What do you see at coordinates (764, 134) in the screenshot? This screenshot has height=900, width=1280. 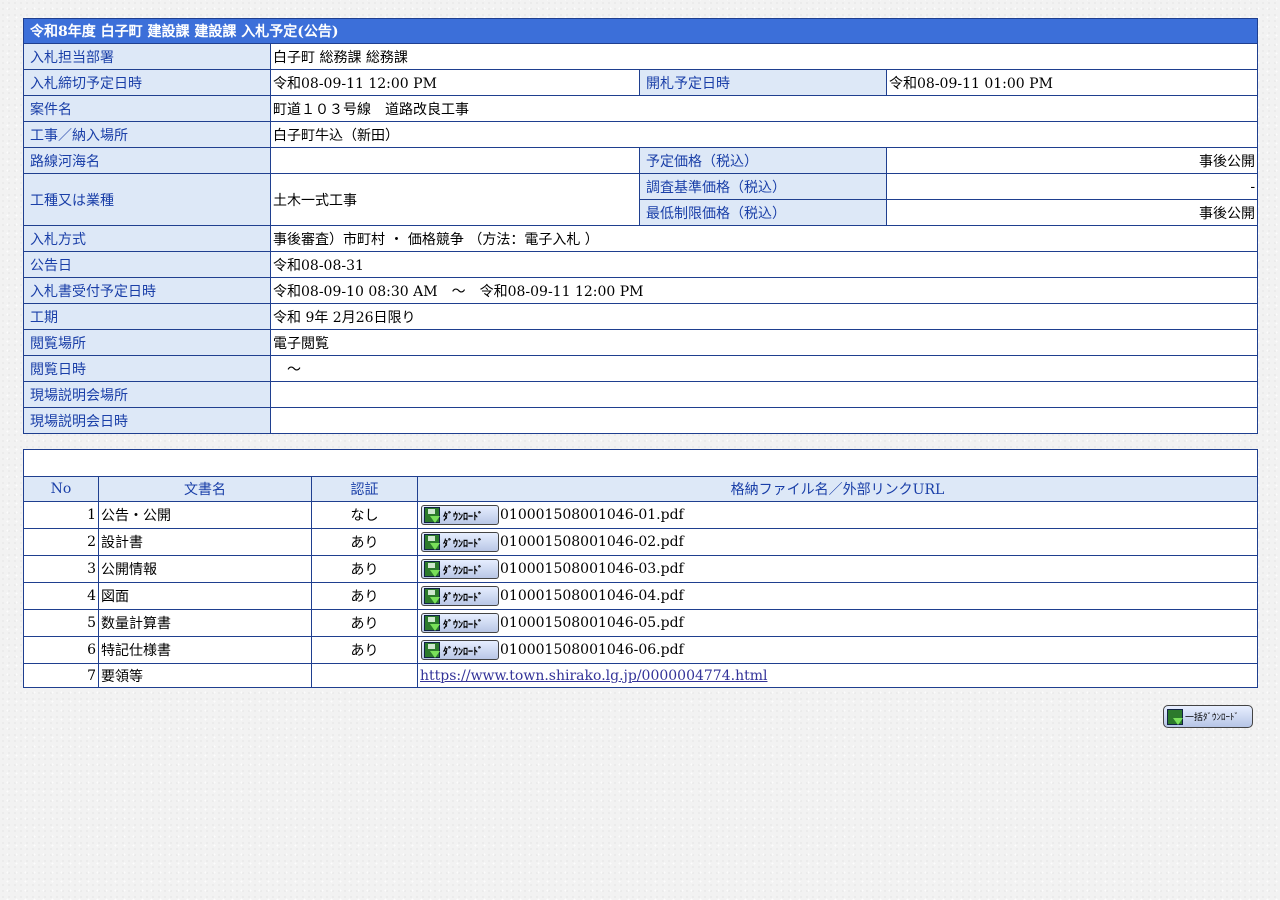 I see `value-location: 白子町牛込（新田）` at bounding box center [764, 134].